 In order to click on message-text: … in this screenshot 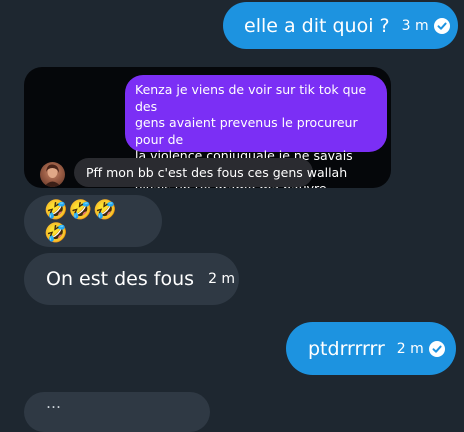, I will do `click(53, 403)`.